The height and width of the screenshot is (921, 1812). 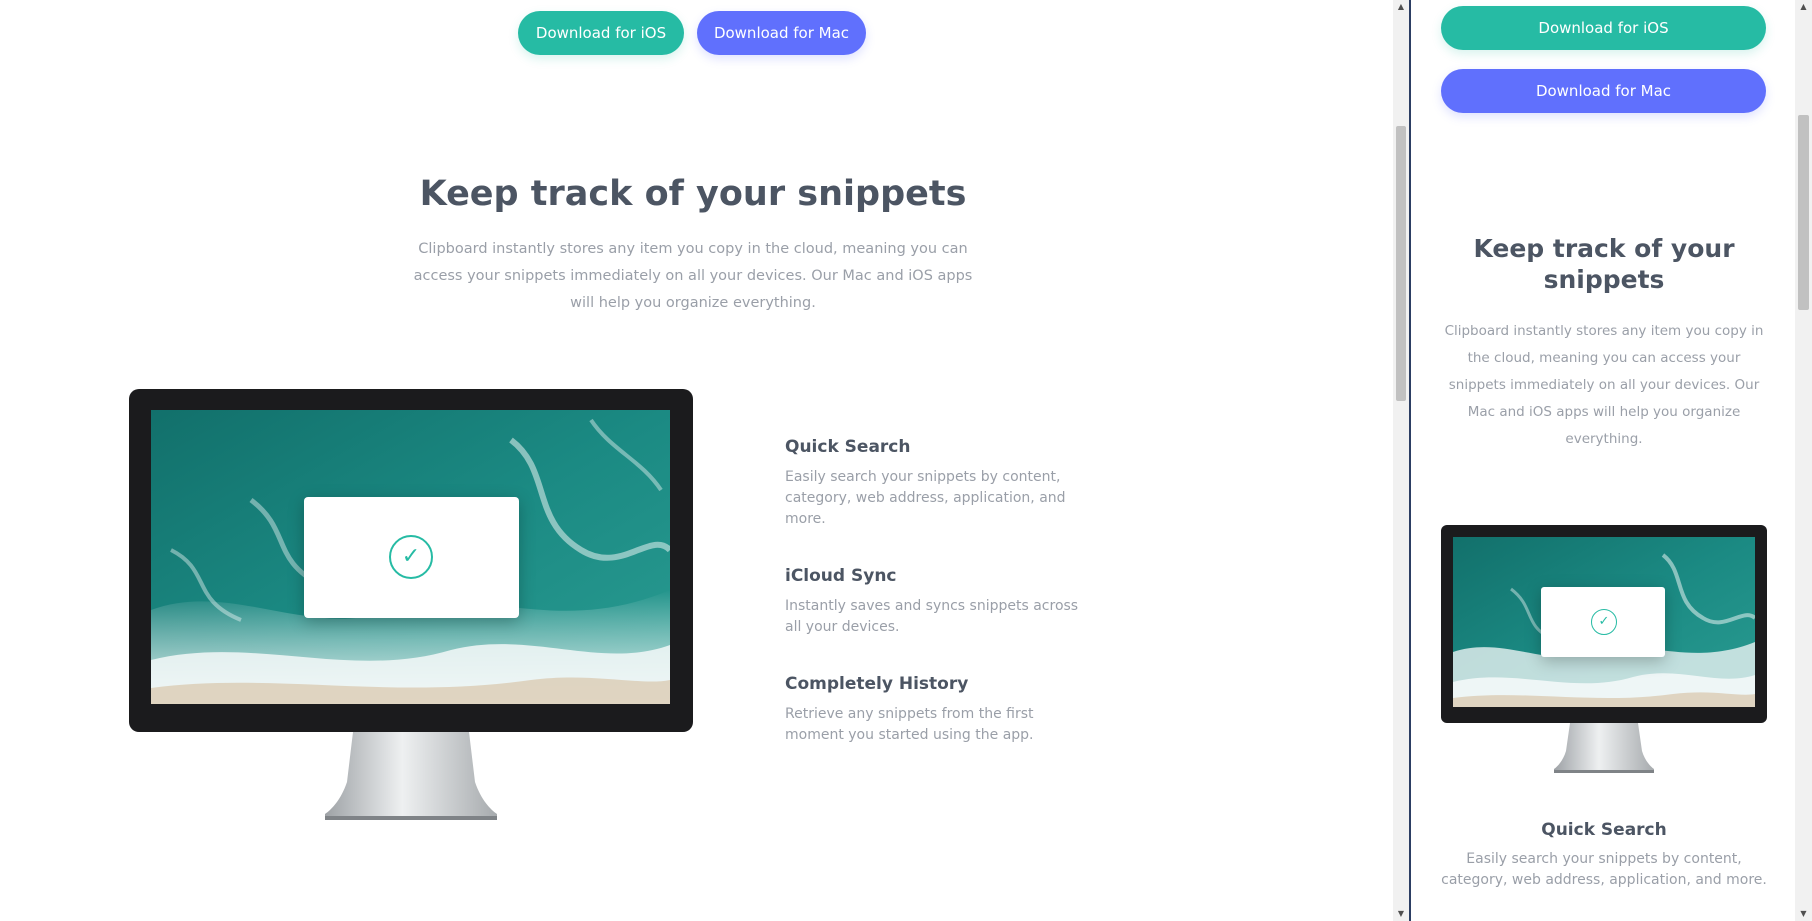 I want to click on download-ios-button: Download for iOS, so click(x=601, y=33).